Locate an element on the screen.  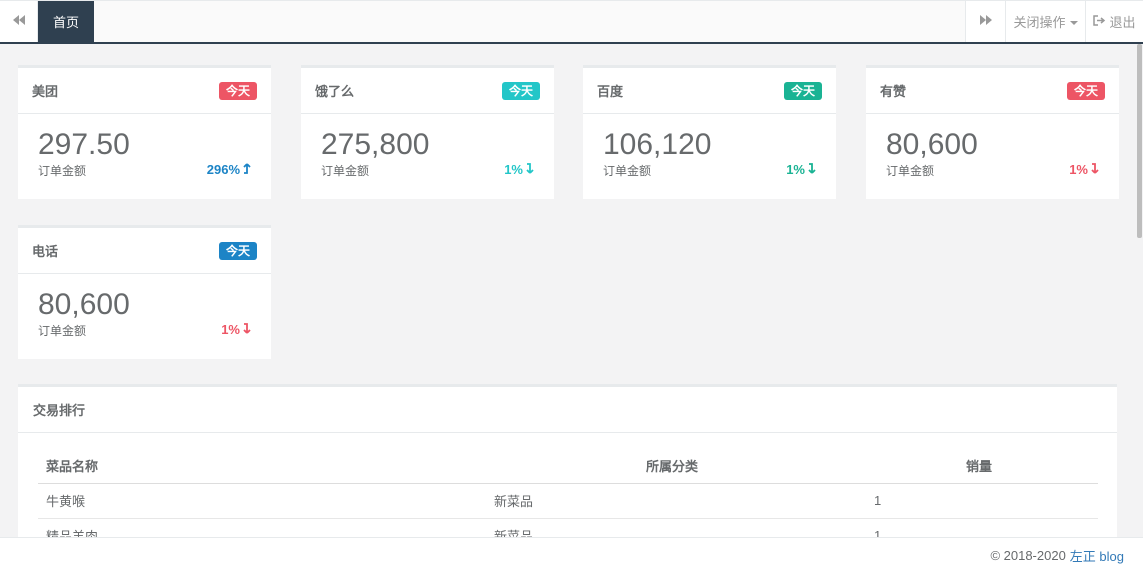
scroll-tabs-left-button is located at coordinates (19, 21).